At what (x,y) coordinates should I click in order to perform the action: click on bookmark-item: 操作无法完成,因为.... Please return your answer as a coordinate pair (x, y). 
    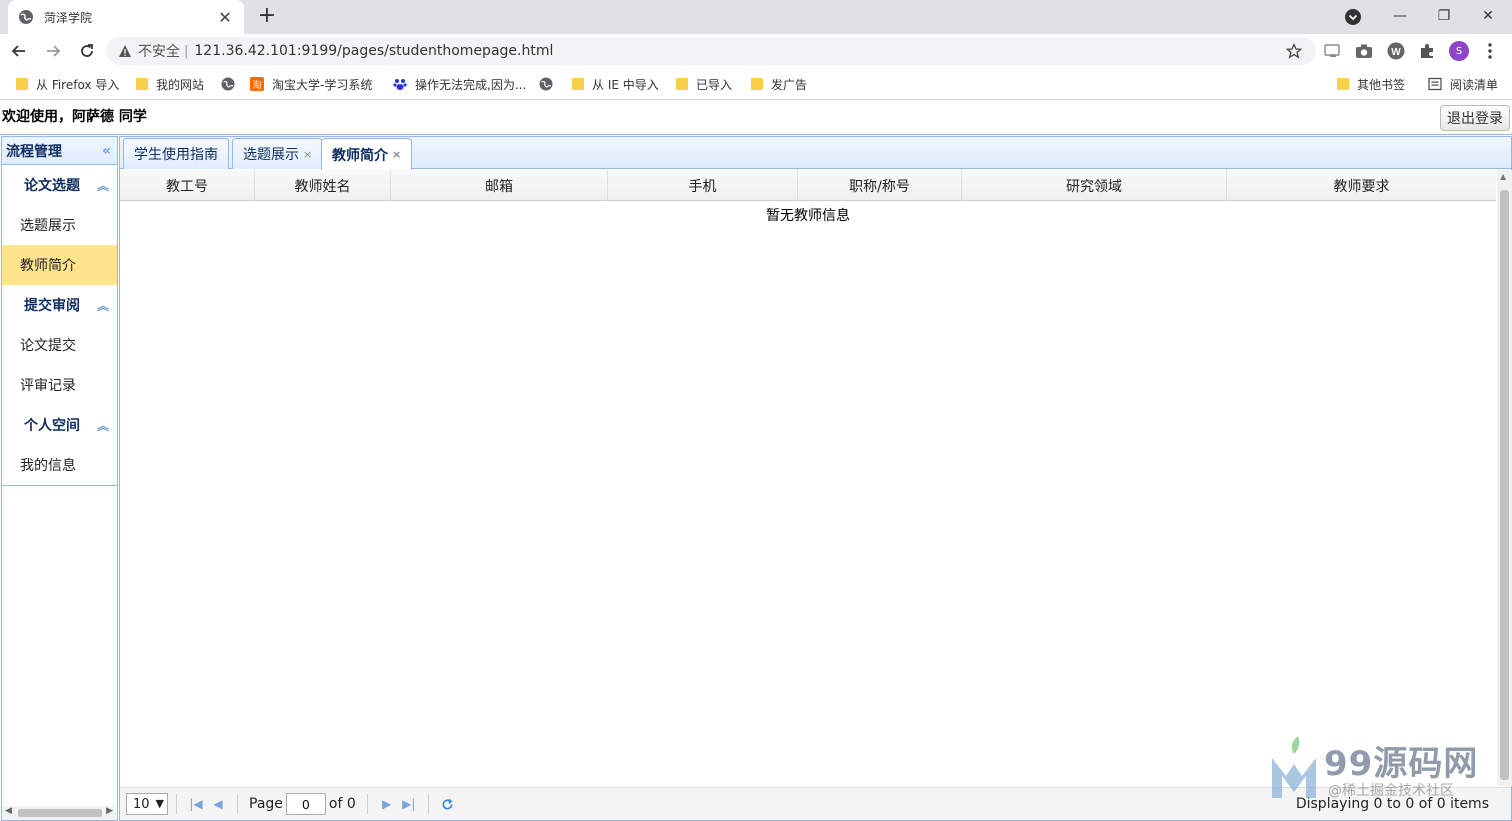
    Looking at the image, I should click on (459, 84).